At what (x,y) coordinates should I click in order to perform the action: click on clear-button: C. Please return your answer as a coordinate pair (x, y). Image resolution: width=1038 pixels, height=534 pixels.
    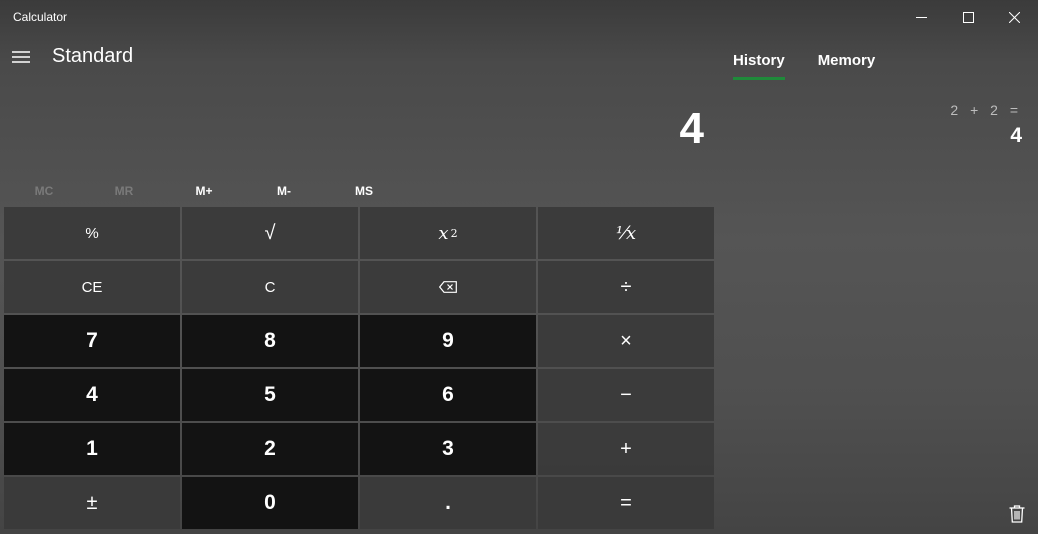
    Looking at the image, I should click on (270, 287).